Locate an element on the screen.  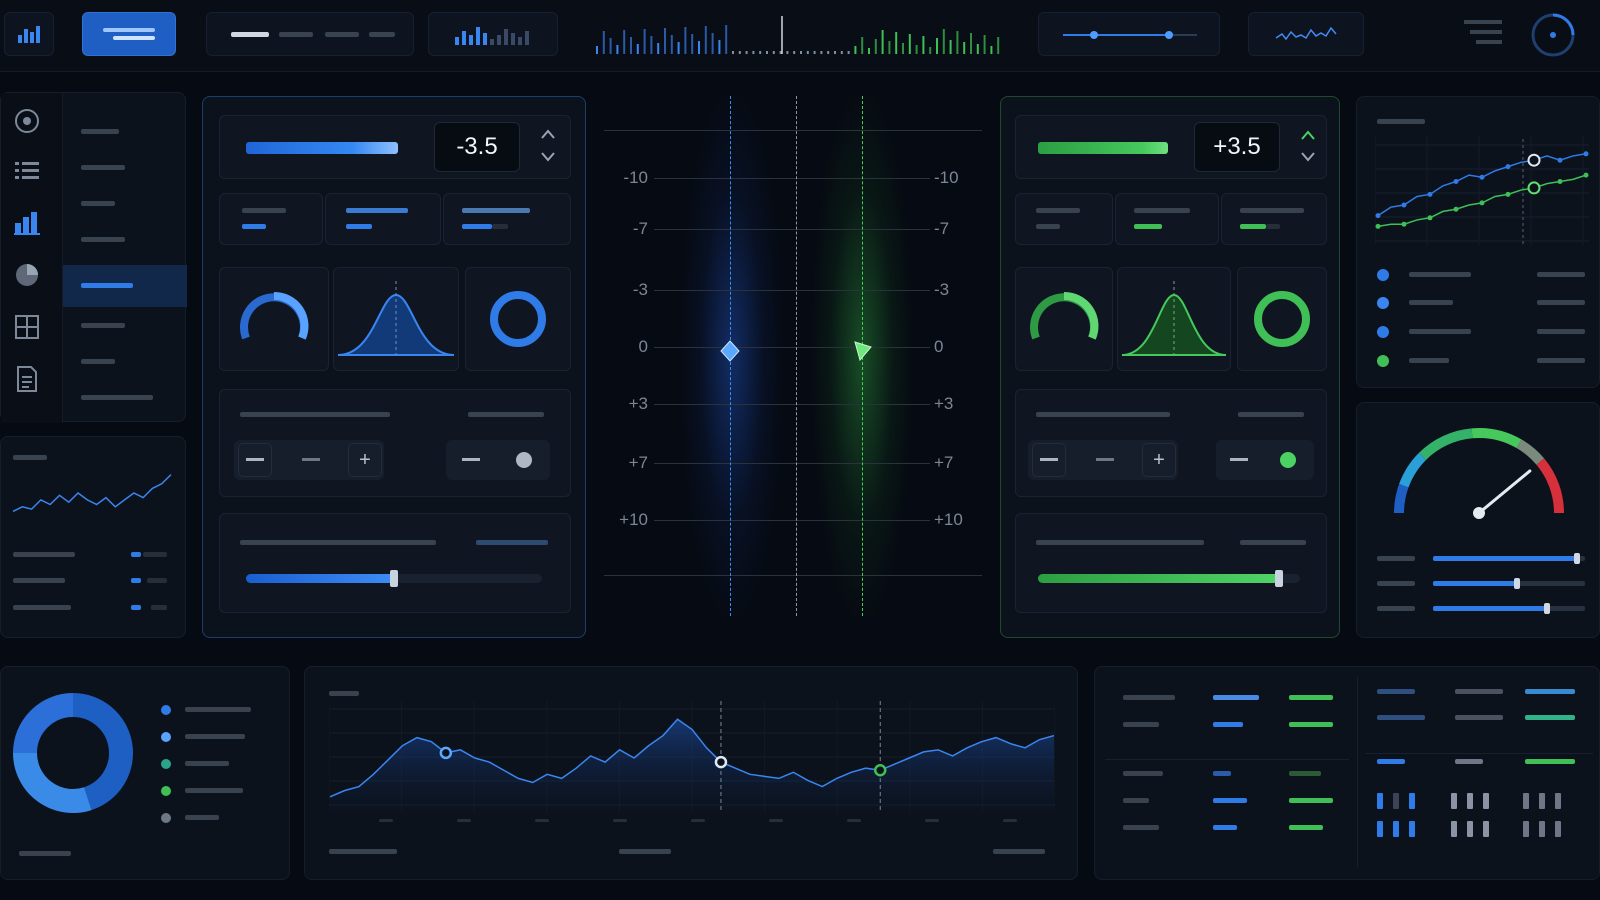
right-stepper-up-icon is located at coordinates (1308, 137).